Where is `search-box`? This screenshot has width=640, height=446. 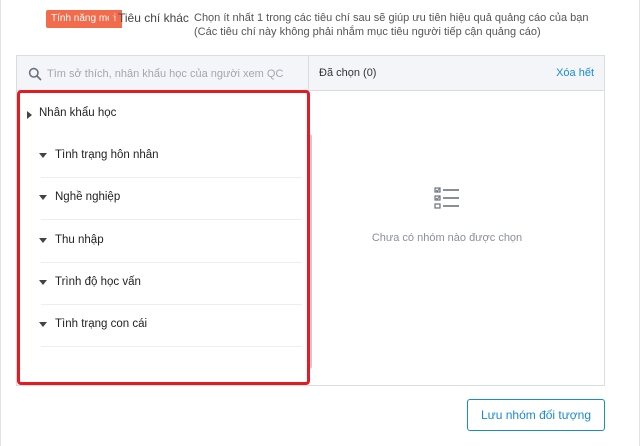 search-box is located at coordinates (163, 73).